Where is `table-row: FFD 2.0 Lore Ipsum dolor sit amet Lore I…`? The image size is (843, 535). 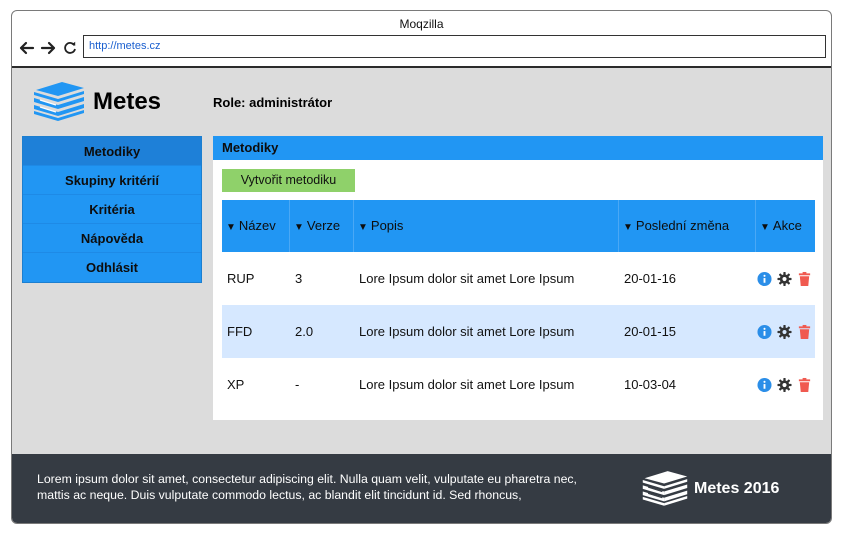
table-row: FFD 2.0 Lore Ipsum dolor sit amet Lore I… is located at coordinates (518, 331).